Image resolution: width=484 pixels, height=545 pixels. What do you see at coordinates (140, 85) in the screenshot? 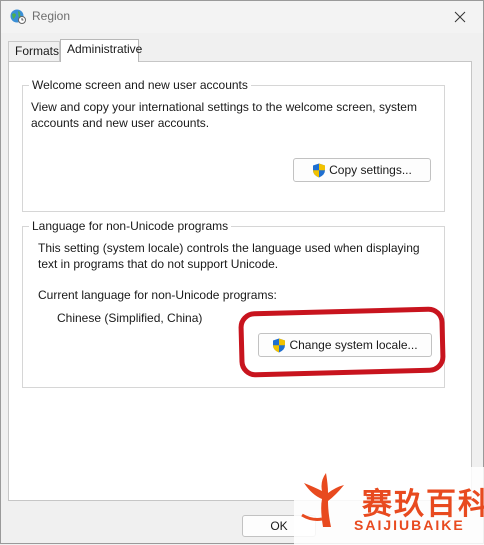
I see `welcome-group-title: Welcome screen and new user accounts` at bounding box center [140, 85].